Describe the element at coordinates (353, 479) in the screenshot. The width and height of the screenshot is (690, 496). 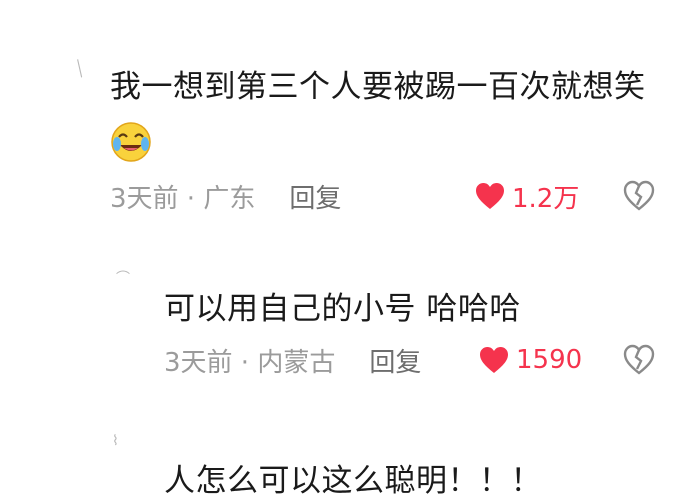
I see `comment-text: 人怎么可以这么聪明！！！` at that location.